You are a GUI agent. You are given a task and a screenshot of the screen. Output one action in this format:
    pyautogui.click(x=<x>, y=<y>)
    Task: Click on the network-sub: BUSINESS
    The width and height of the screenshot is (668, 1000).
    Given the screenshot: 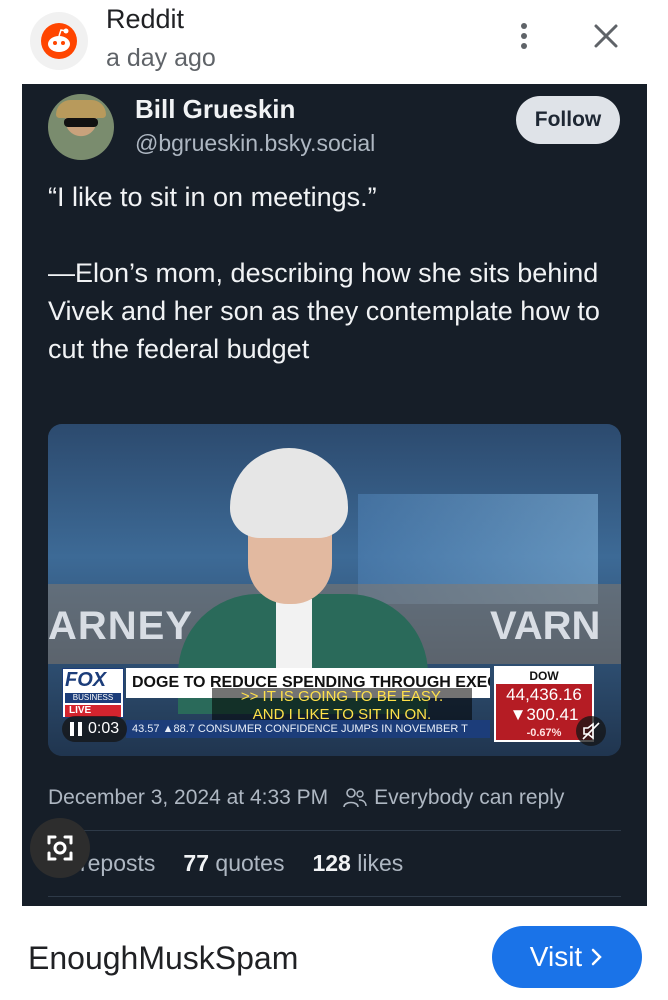 What is the action you would take?
    pyautogui.click(x=93, y=698)
    